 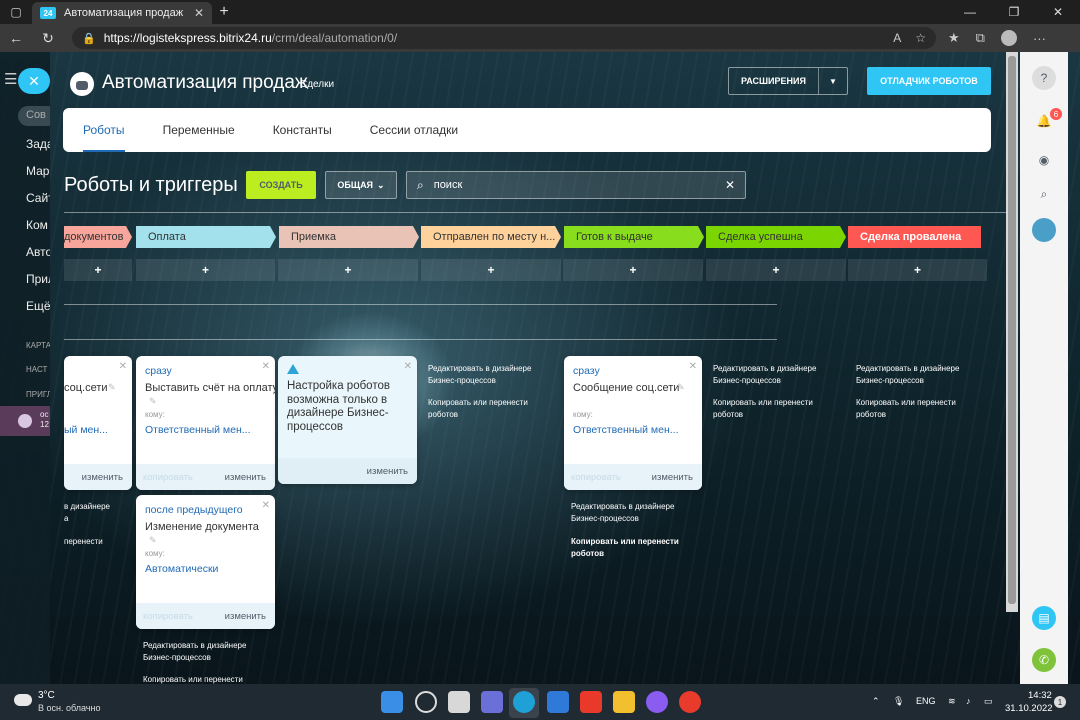 What do you see at coordinates (94, 542) in the screenshot?
I see `copy-move-robots-link: перенести` at bounding box center [94, 542].